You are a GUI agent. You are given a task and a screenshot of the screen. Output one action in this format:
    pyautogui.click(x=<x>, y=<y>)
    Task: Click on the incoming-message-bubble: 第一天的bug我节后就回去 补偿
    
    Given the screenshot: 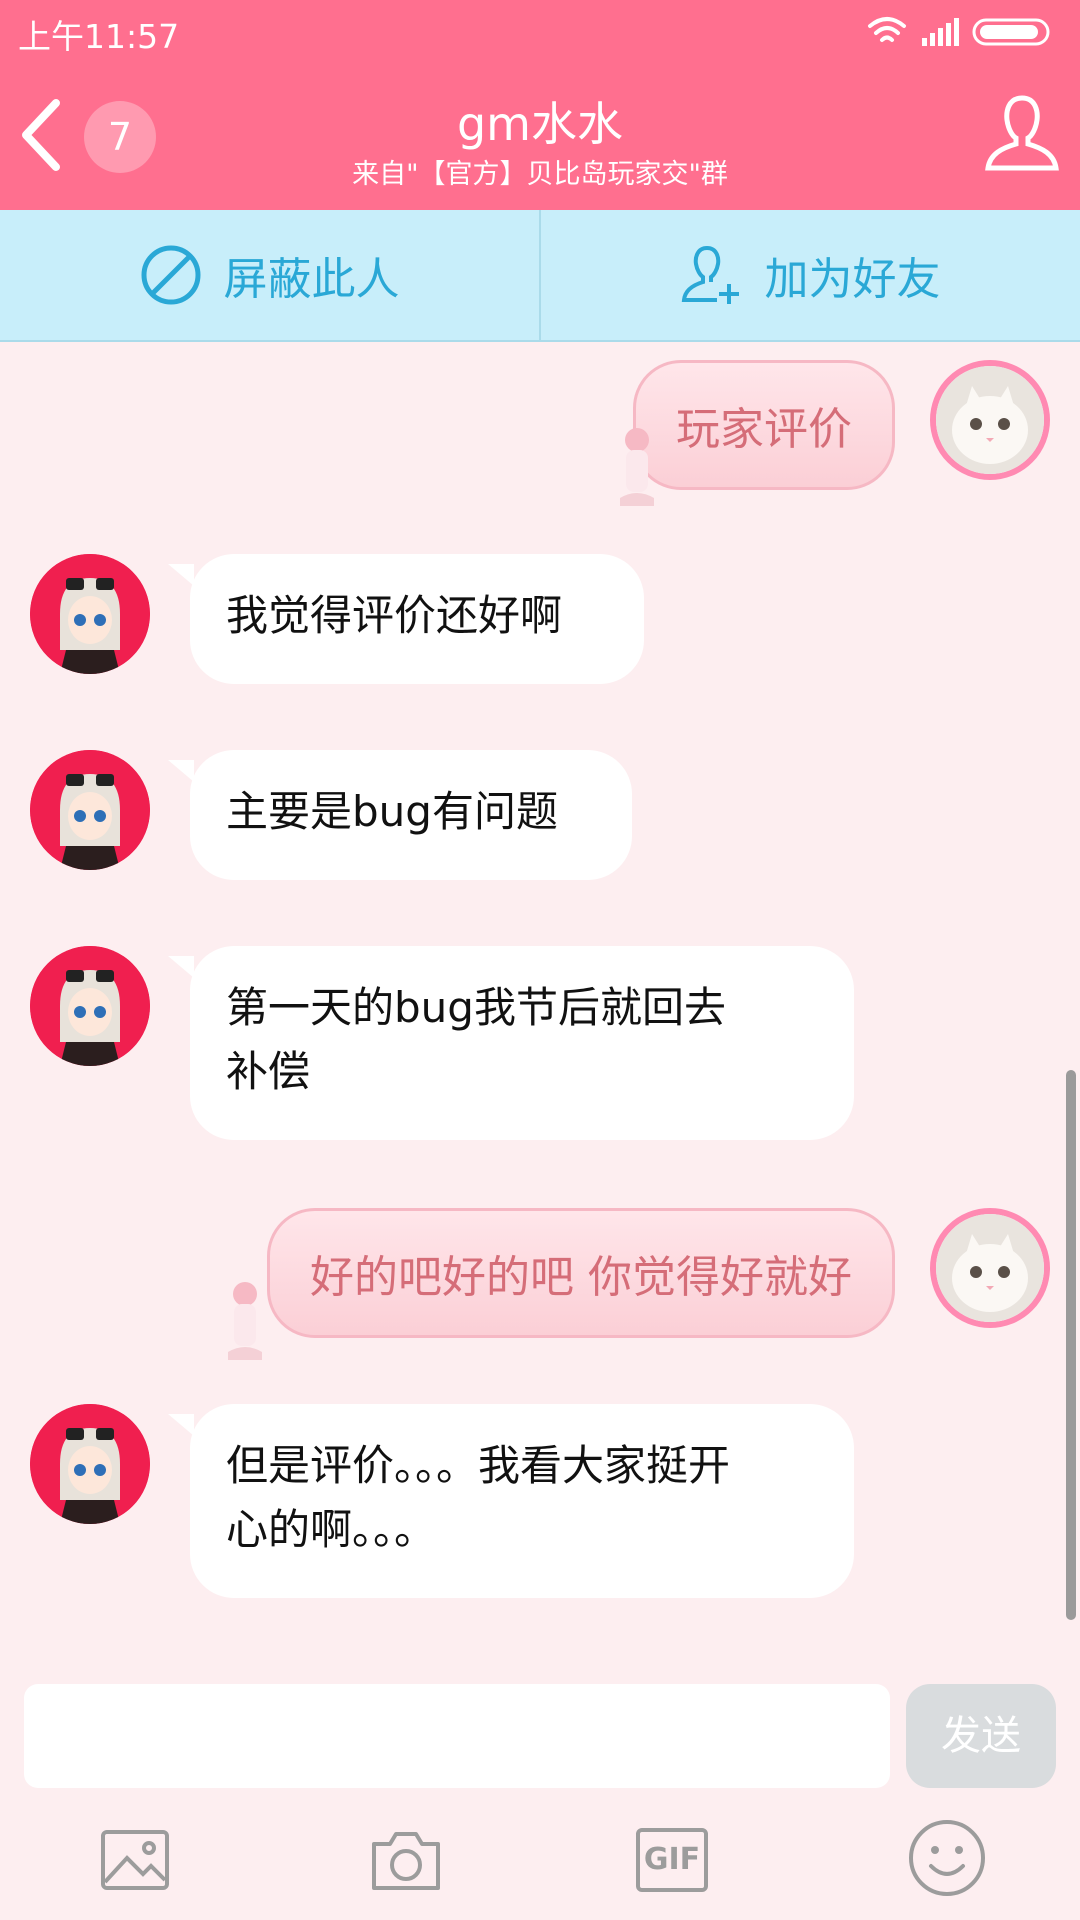 What is the action you would take?
    pyautogui.click(x=511, y=1043)
    